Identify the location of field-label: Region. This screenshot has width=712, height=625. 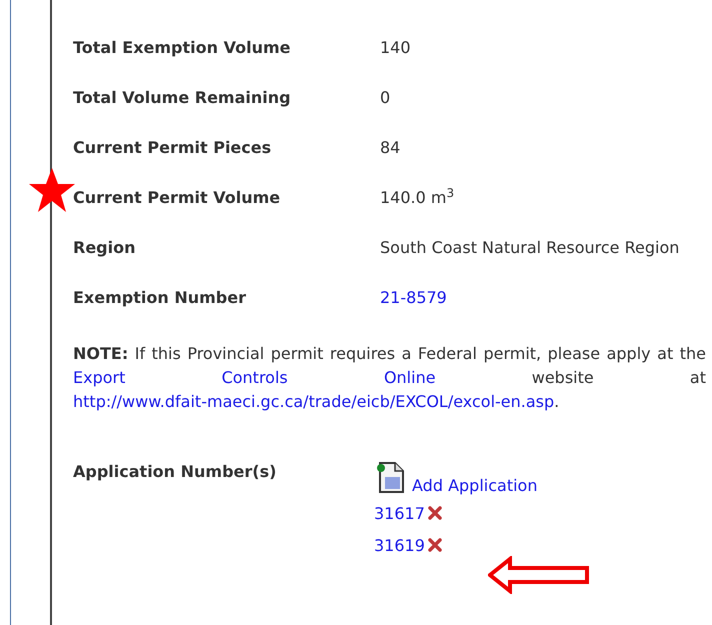
(104, 248).